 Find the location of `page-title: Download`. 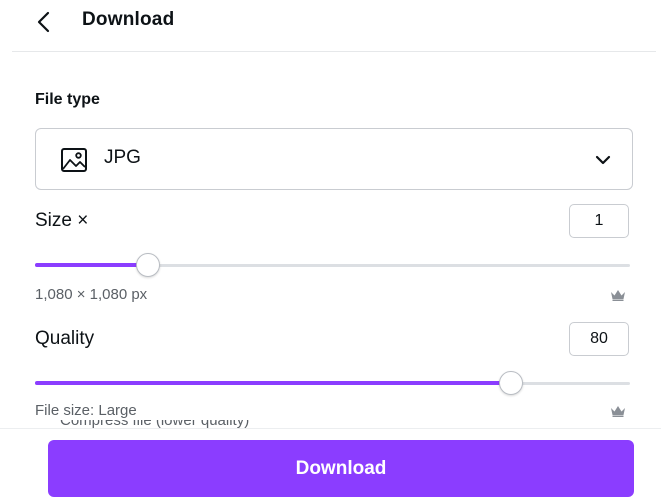

page-title: Download is located at coordinates (128, 19).